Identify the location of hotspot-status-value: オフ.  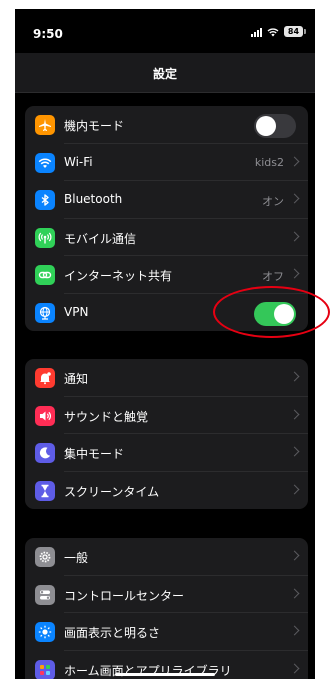
(273, 276).